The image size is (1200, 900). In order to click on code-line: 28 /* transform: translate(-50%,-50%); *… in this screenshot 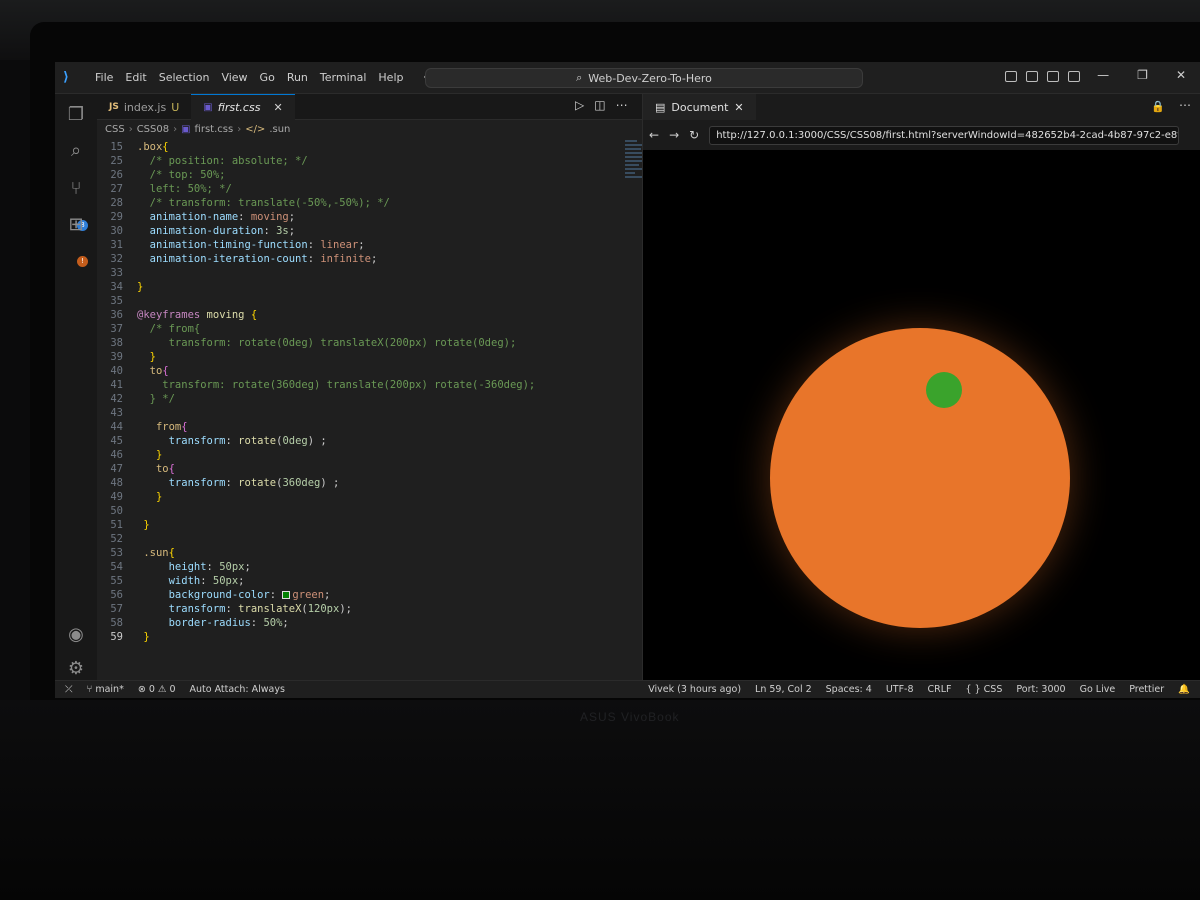, I will do `click(362, 203)`.